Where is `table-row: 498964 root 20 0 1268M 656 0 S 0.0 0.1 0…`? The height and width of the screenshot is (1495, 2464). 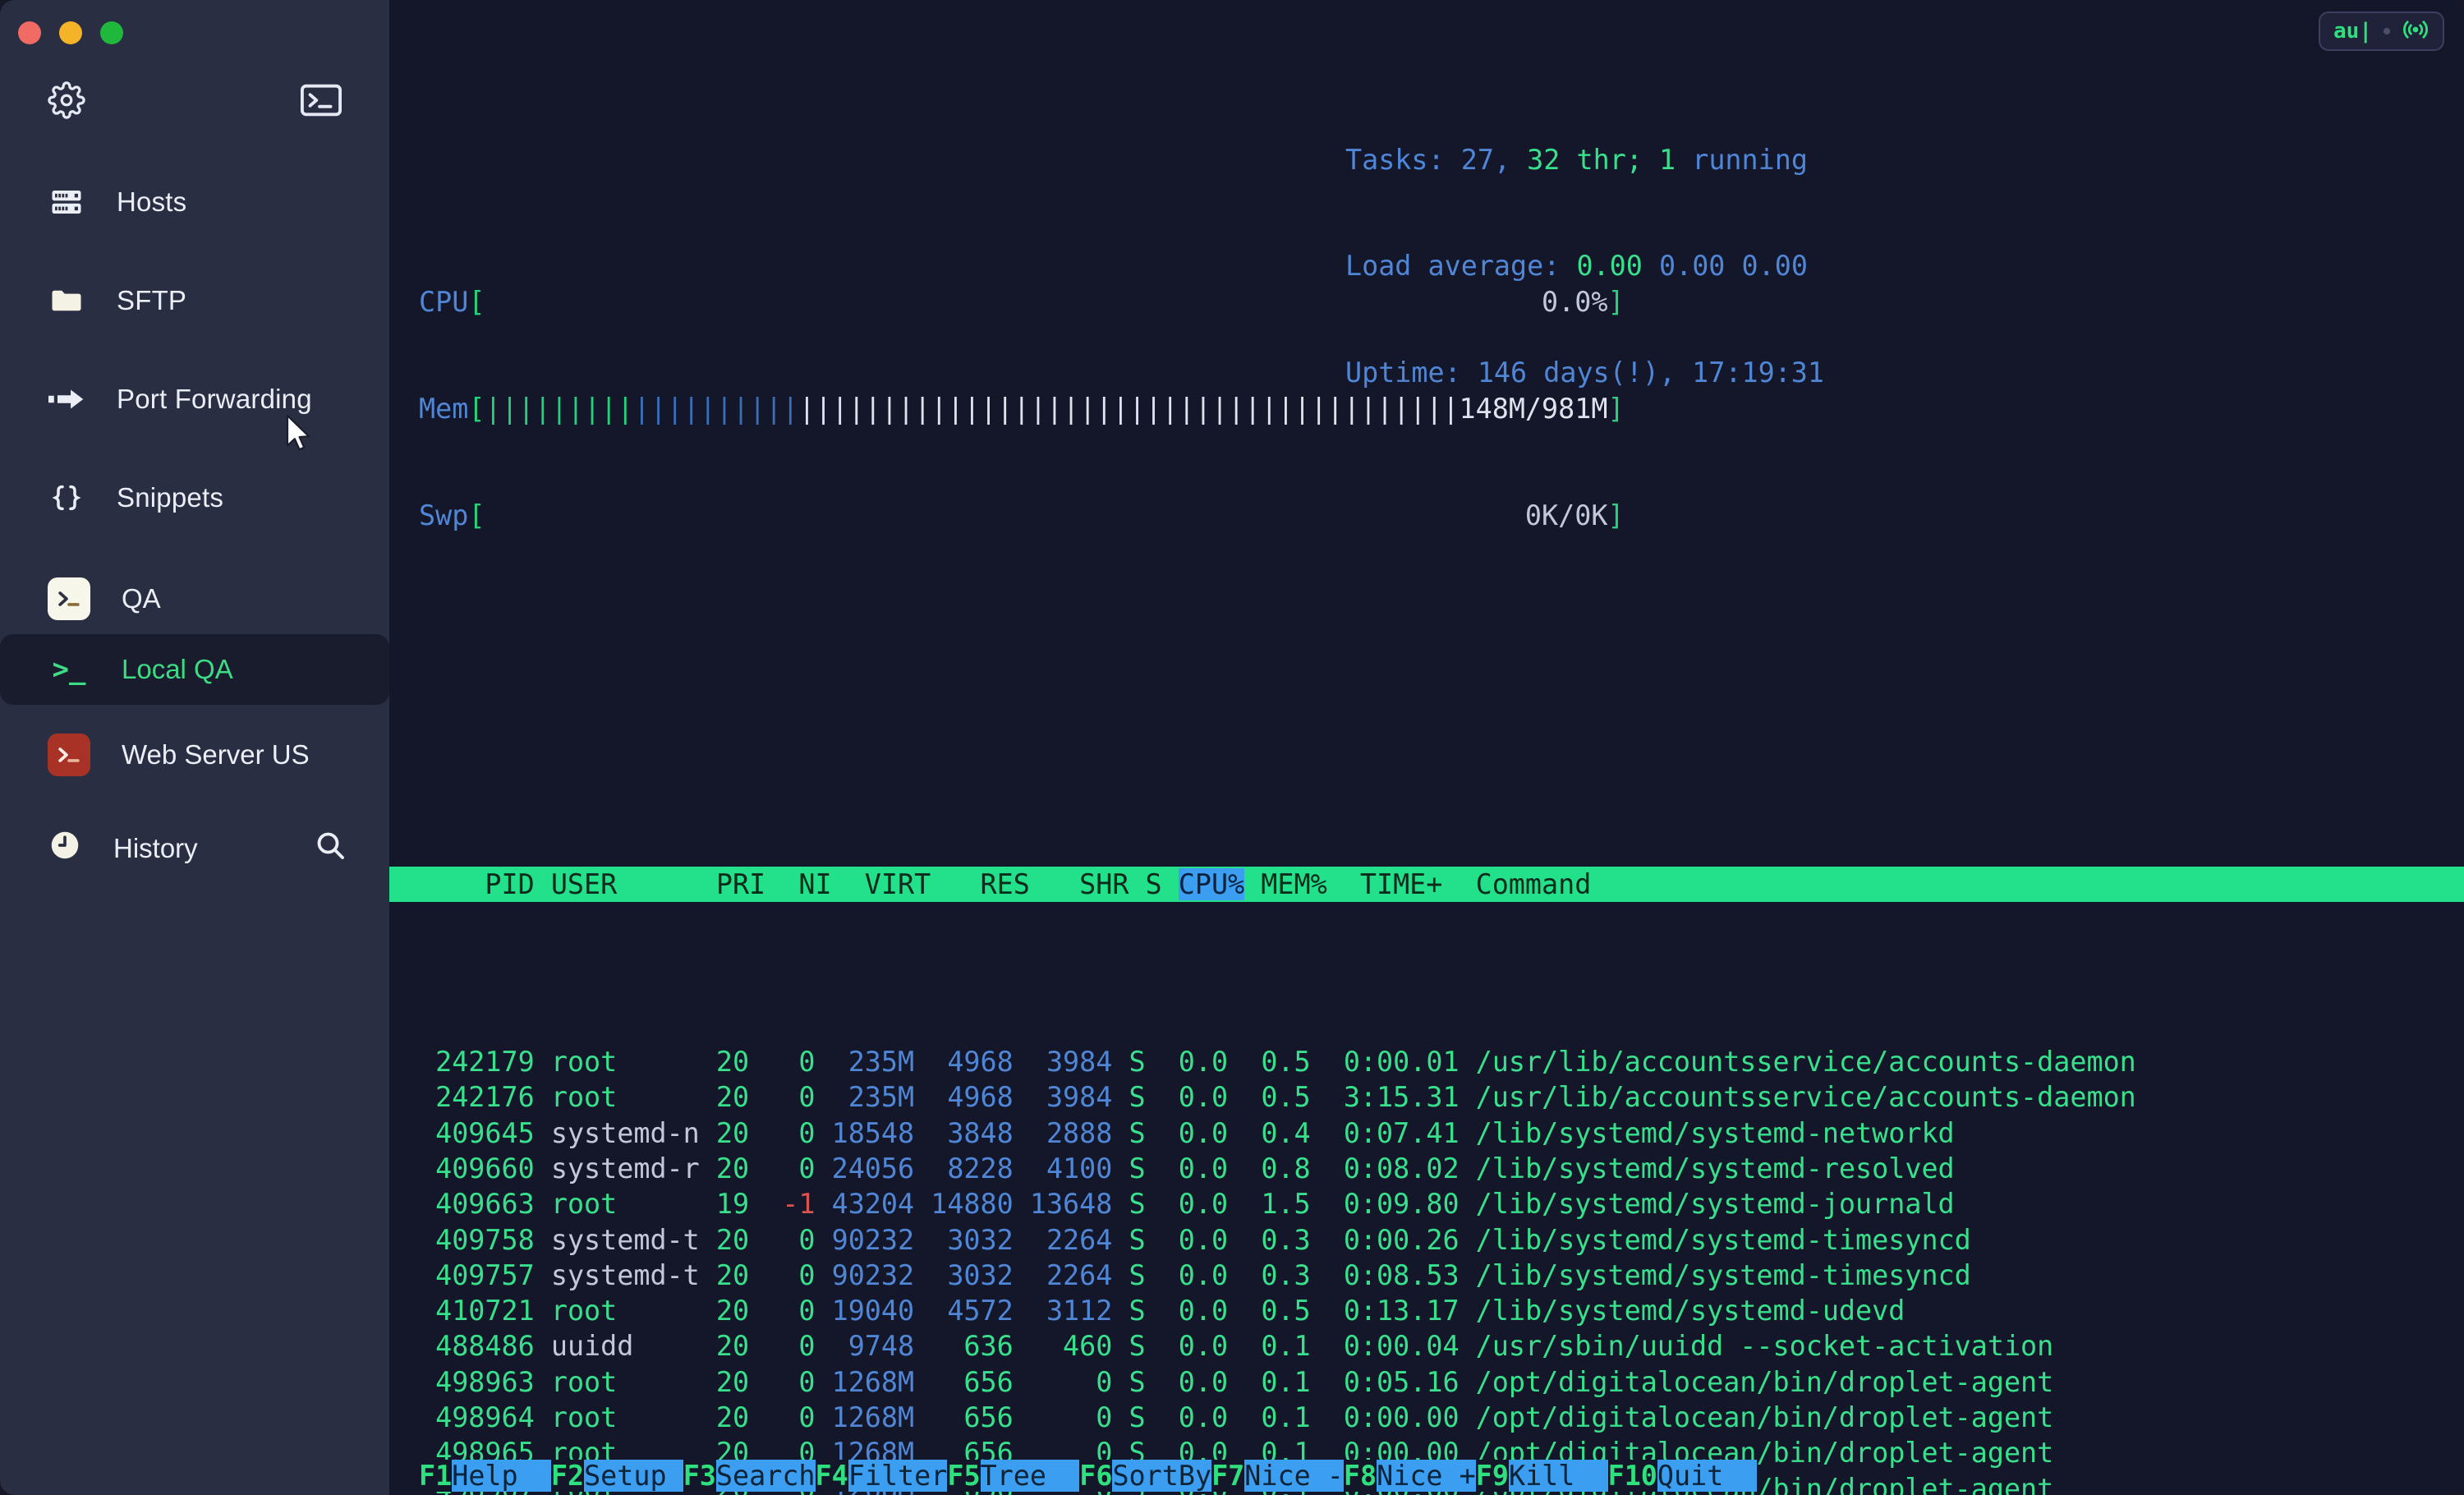 table-row: 498964 root 20 0 1268M 656 0 S 0.0 0.1 0… is located at coordinates (1441, 1417).